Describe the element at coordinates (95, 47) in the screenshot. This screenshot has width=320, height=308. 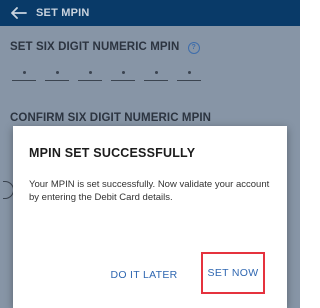
I see `set-mpin-label-text: SET SIX DIGIT NUMERIC MPIN` at that location.